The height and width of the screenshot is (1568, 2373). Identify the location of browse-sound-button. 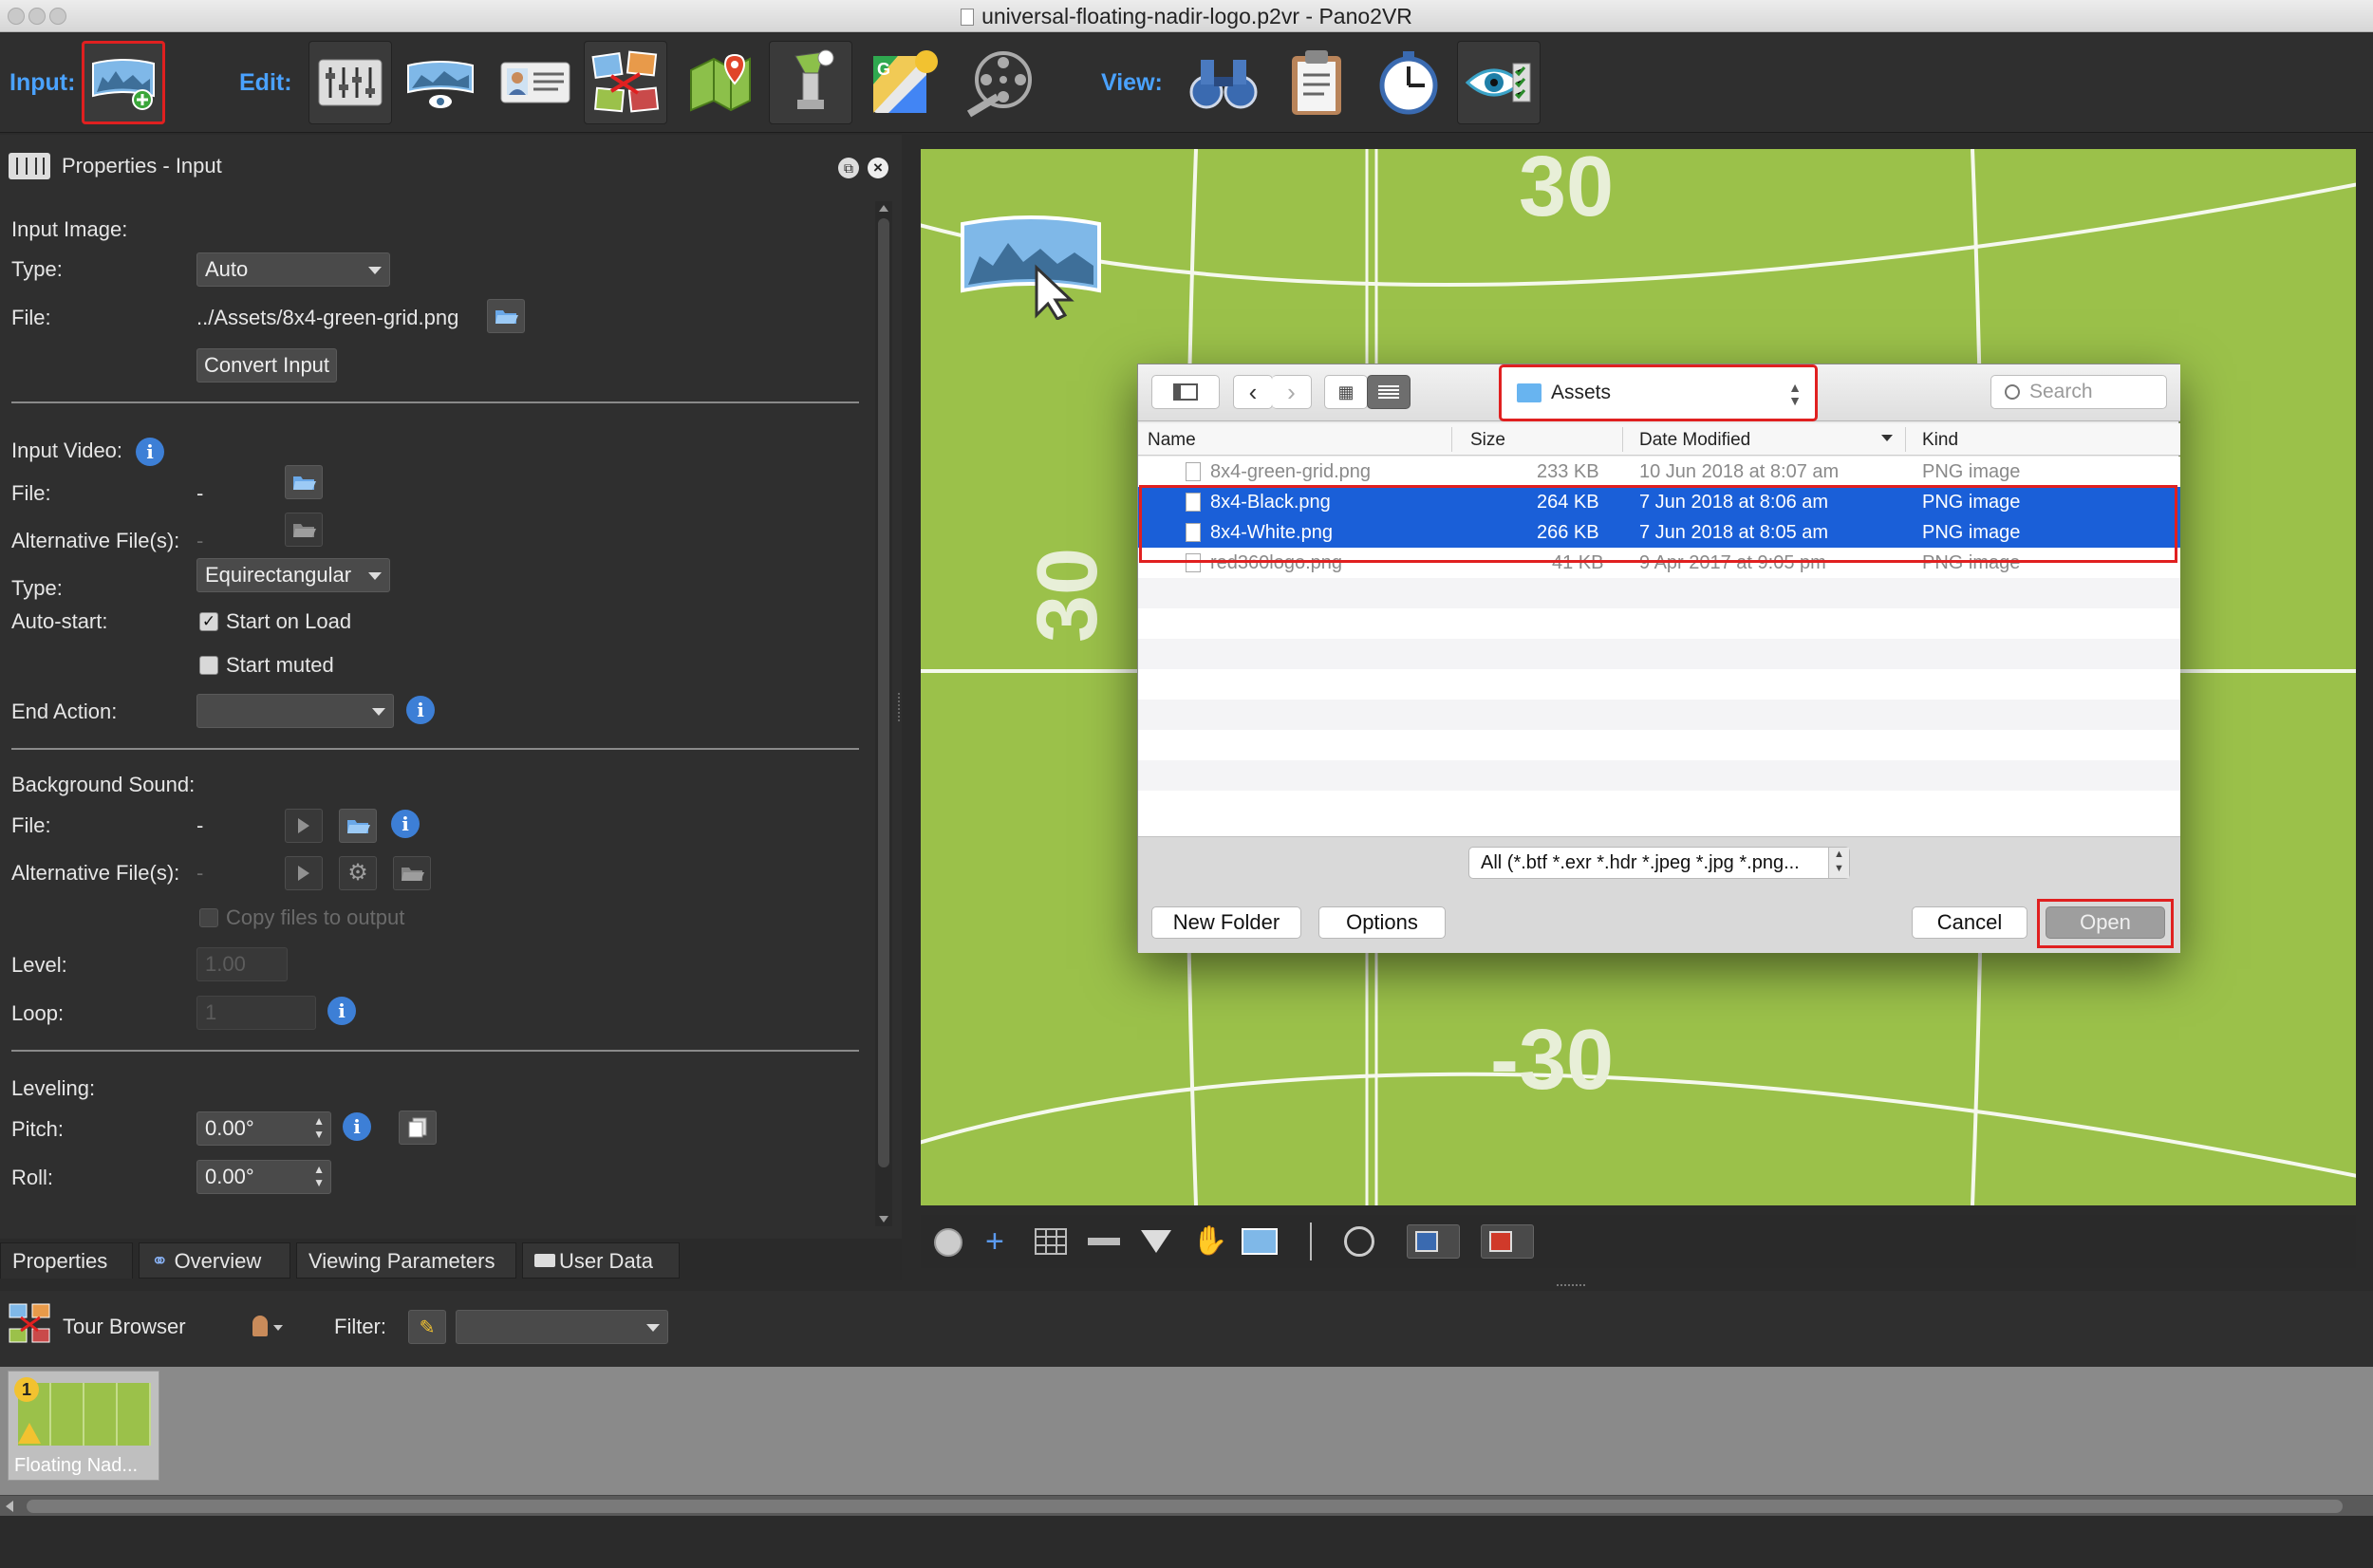
(358, 826).